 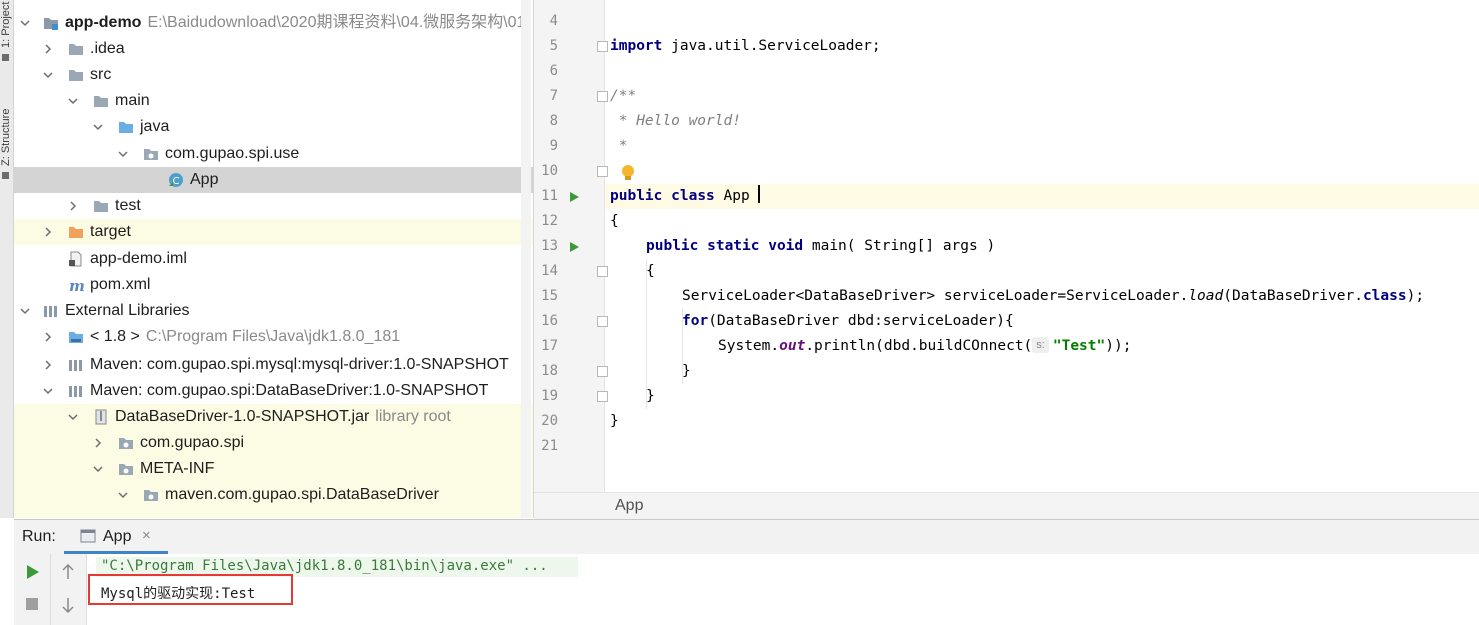 I want to click on code-token: class, so click(x=693, y=196).